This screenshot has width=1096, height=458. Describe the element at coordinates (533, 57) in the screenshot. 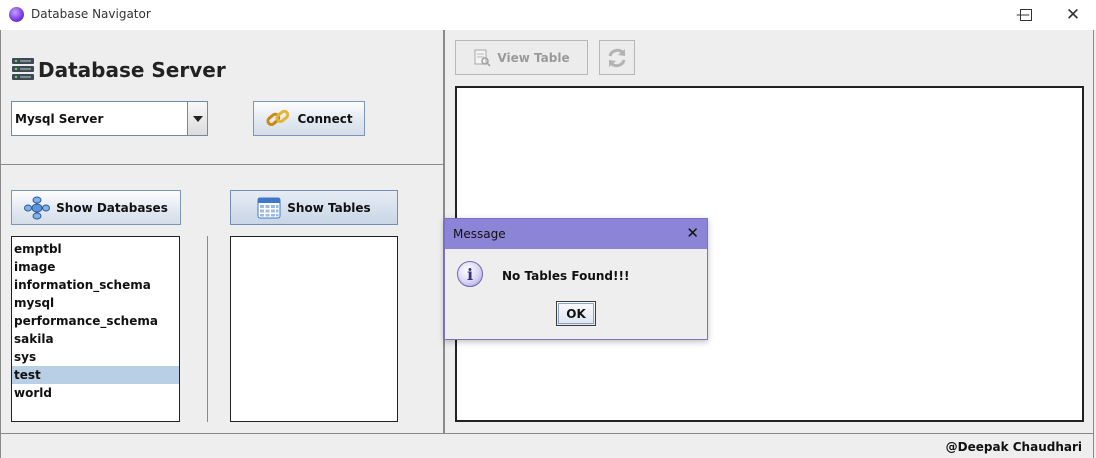

I see `view-table-label: View Table` at that location.